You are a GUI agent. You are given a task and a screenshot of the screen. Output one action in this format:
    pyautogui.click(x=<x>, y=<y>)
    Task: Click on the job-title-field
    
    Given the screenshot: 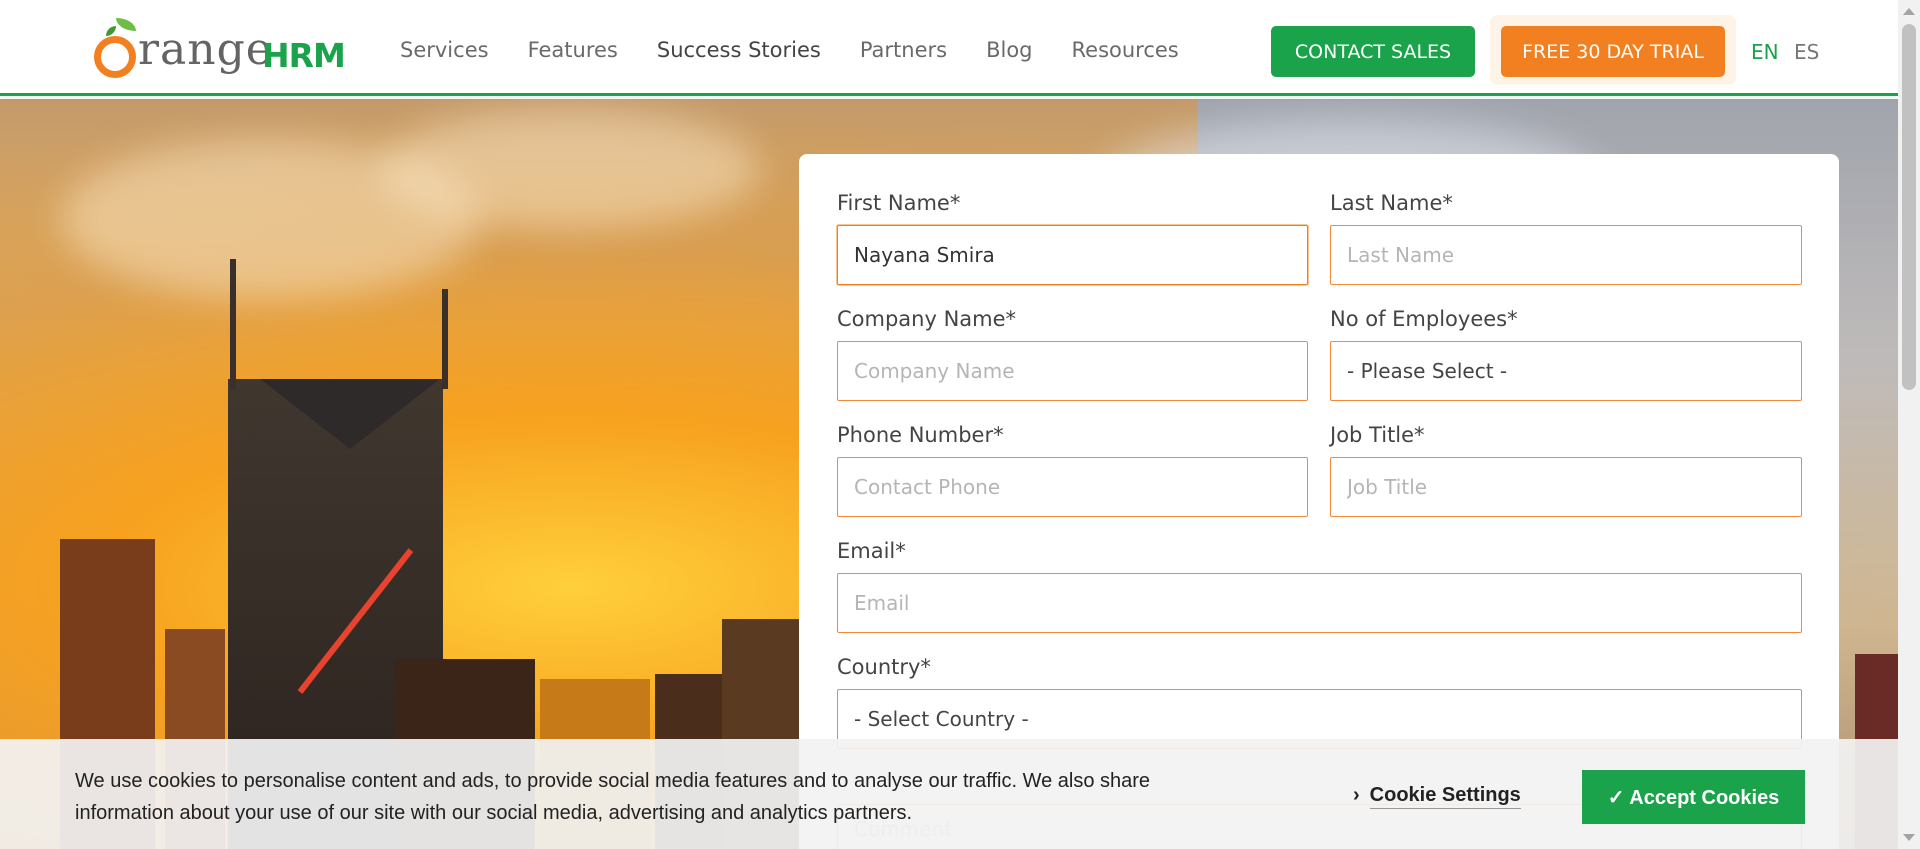 What is the action you would take?
    pyautogui.click(x=1566, y=487)
    